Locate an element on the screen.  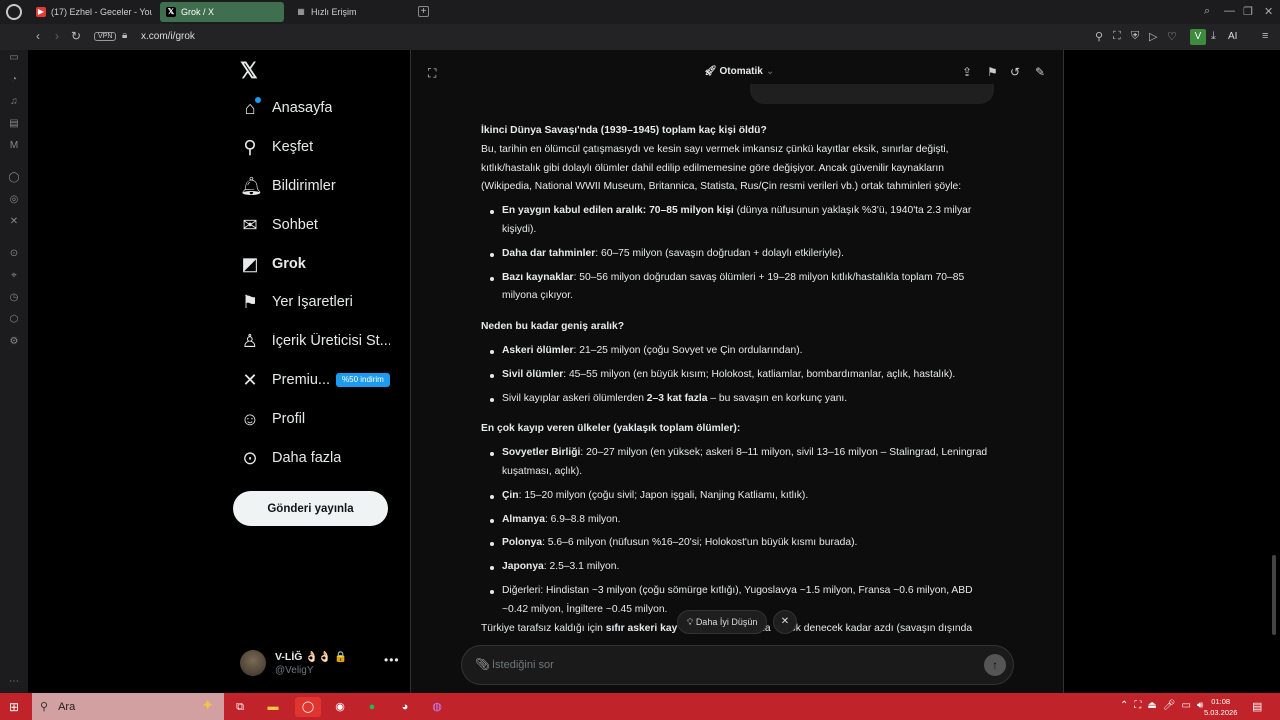
share-icon: ⇪ is located at coordinates (967, 72).